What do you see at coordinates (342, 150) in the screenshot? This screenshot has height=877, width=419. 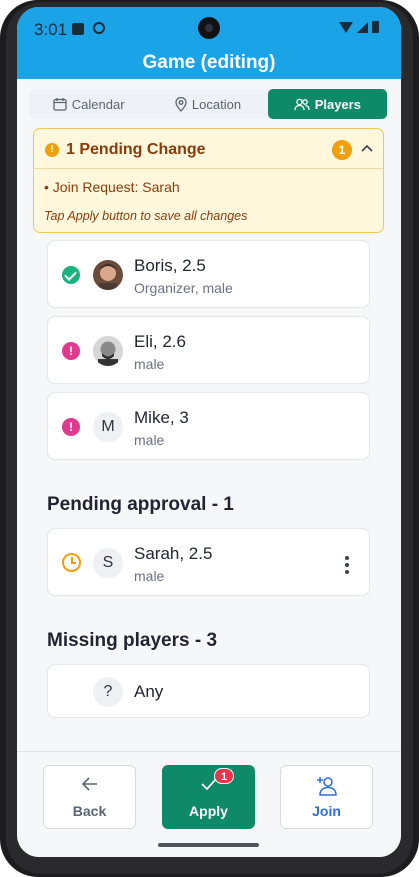 I see `pending-count-badge: 1` at bounding box center [342, 150].